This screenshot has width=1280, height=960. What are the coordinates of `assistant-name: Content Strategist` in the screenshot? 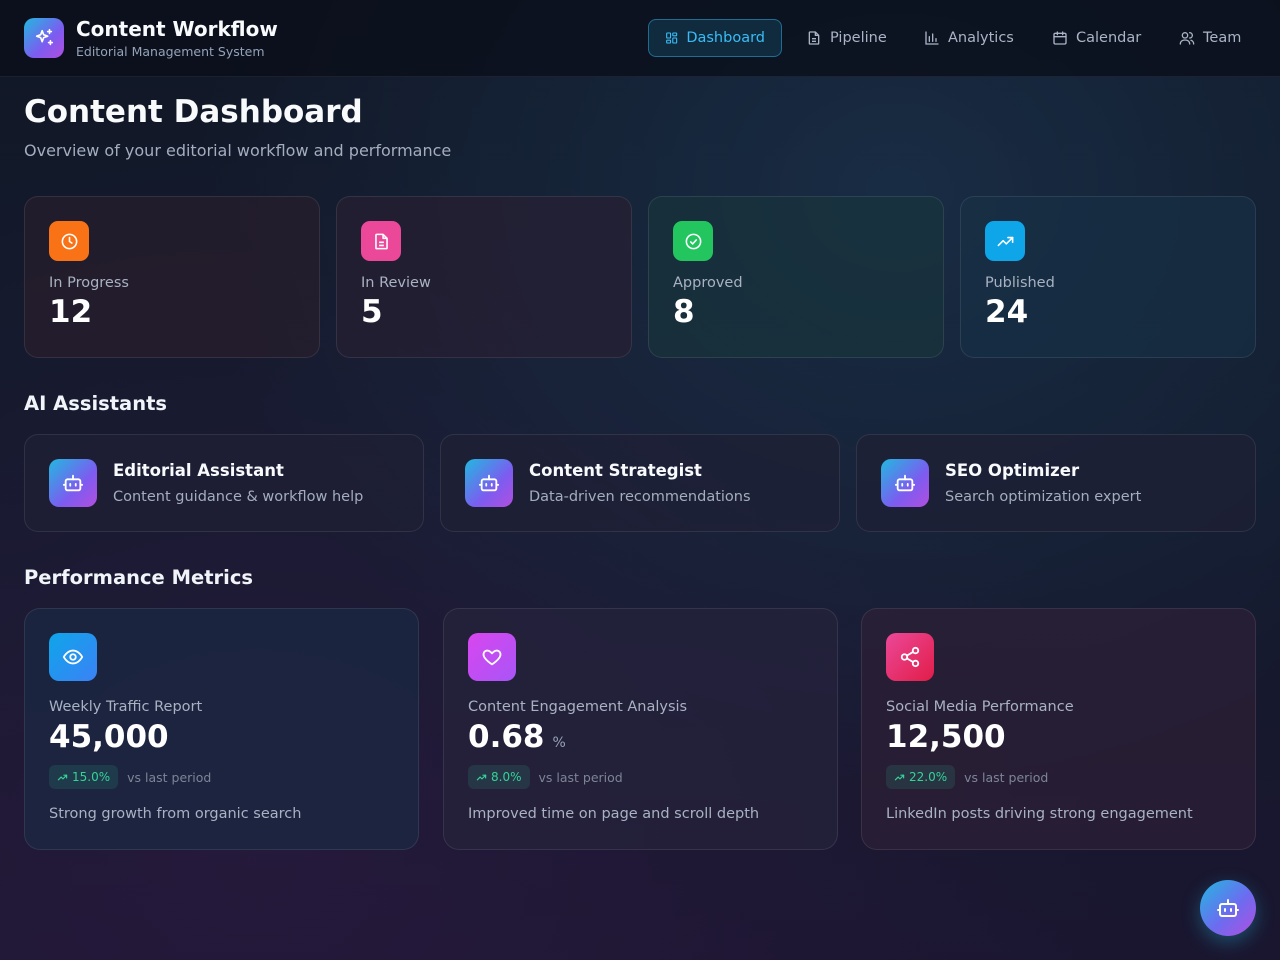 It's located at (615, 470).